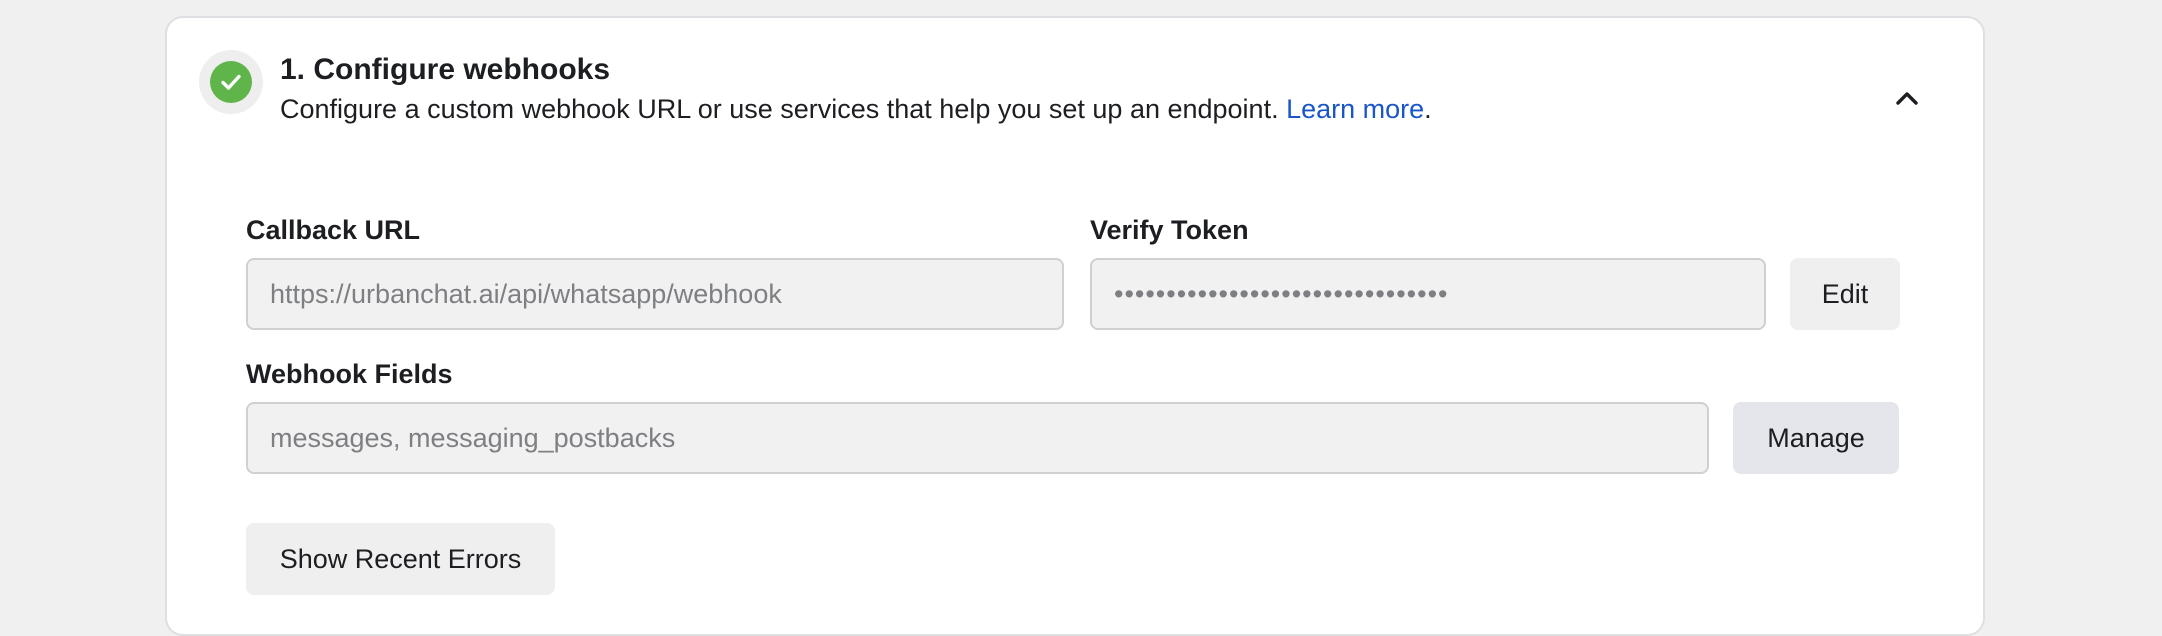 The image size is (2162, 636). I want to click on chevron-up-icon, so click(1907, 98).